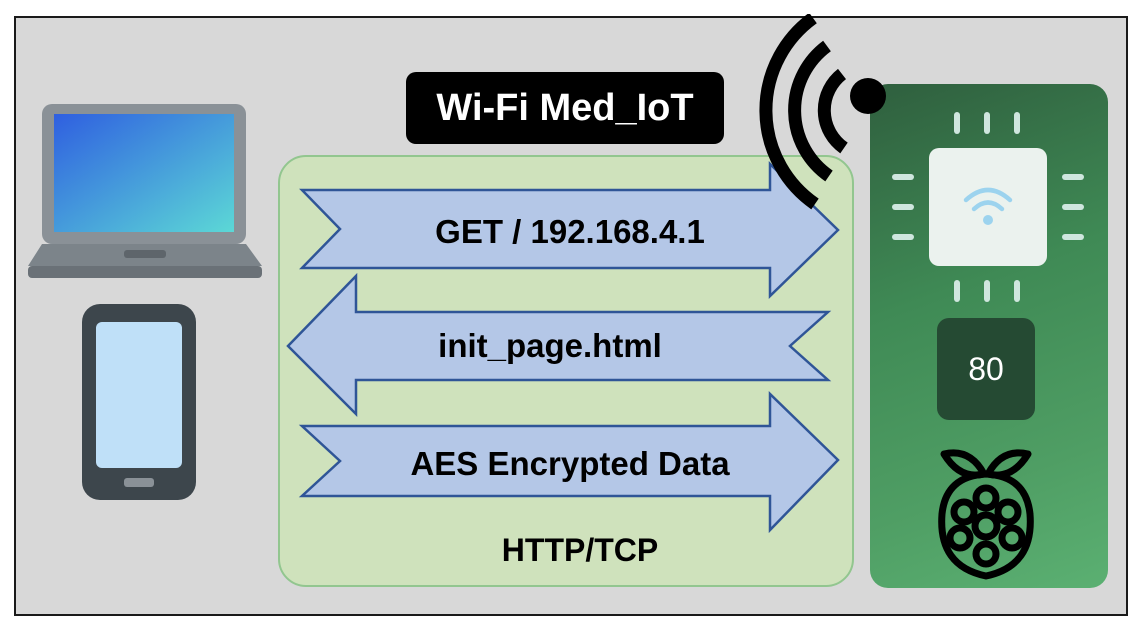 The width and height of the screenshot is (1142, 630). I want to click on chip-wifi-icon, so click(988, 206).